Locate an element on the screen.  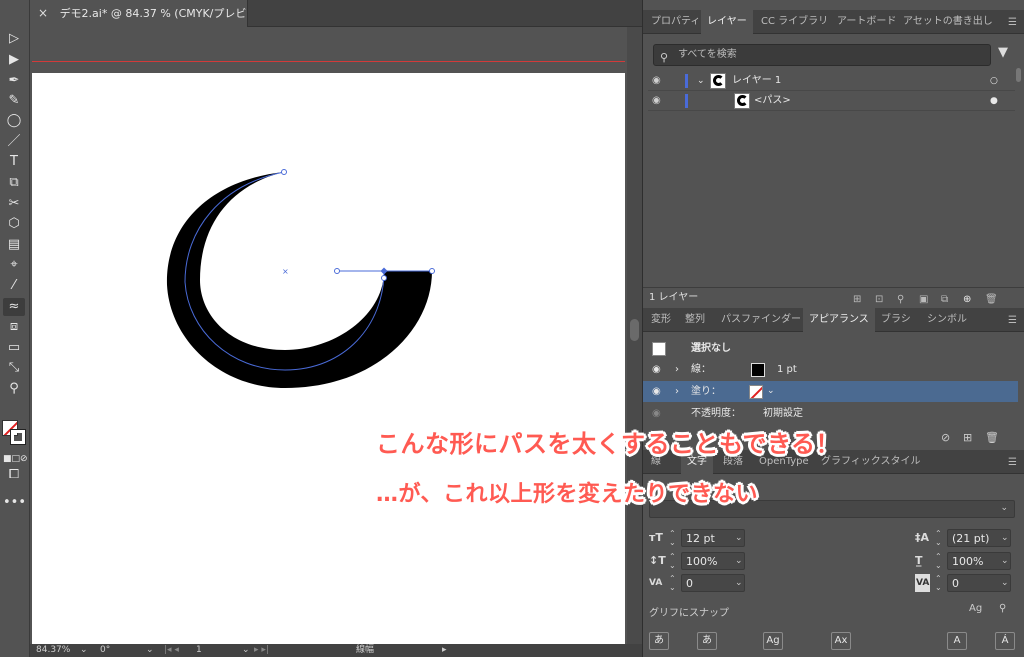
layer-row: ◉ ⌄ レイヤー 1 ○ is located at coordinates (831, 81).